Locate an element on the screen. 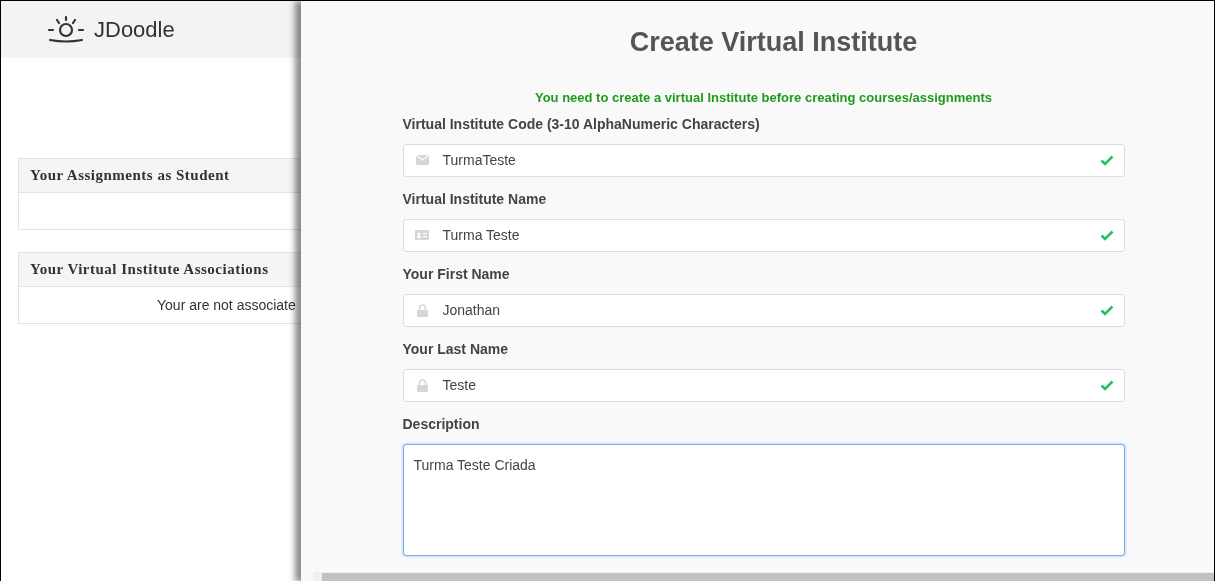 The height and width of the screenshot is (581, 1215). field-label: Your Last Name is located at coordinates (456, 349).